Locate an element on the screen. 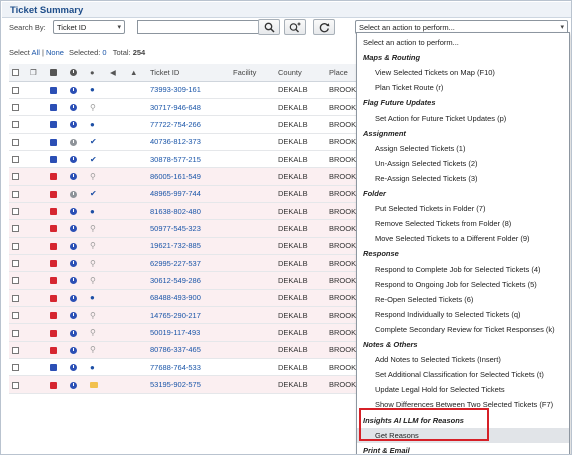  ticket-id-link: 68488-493-900 is located at coordinates (175, 297).